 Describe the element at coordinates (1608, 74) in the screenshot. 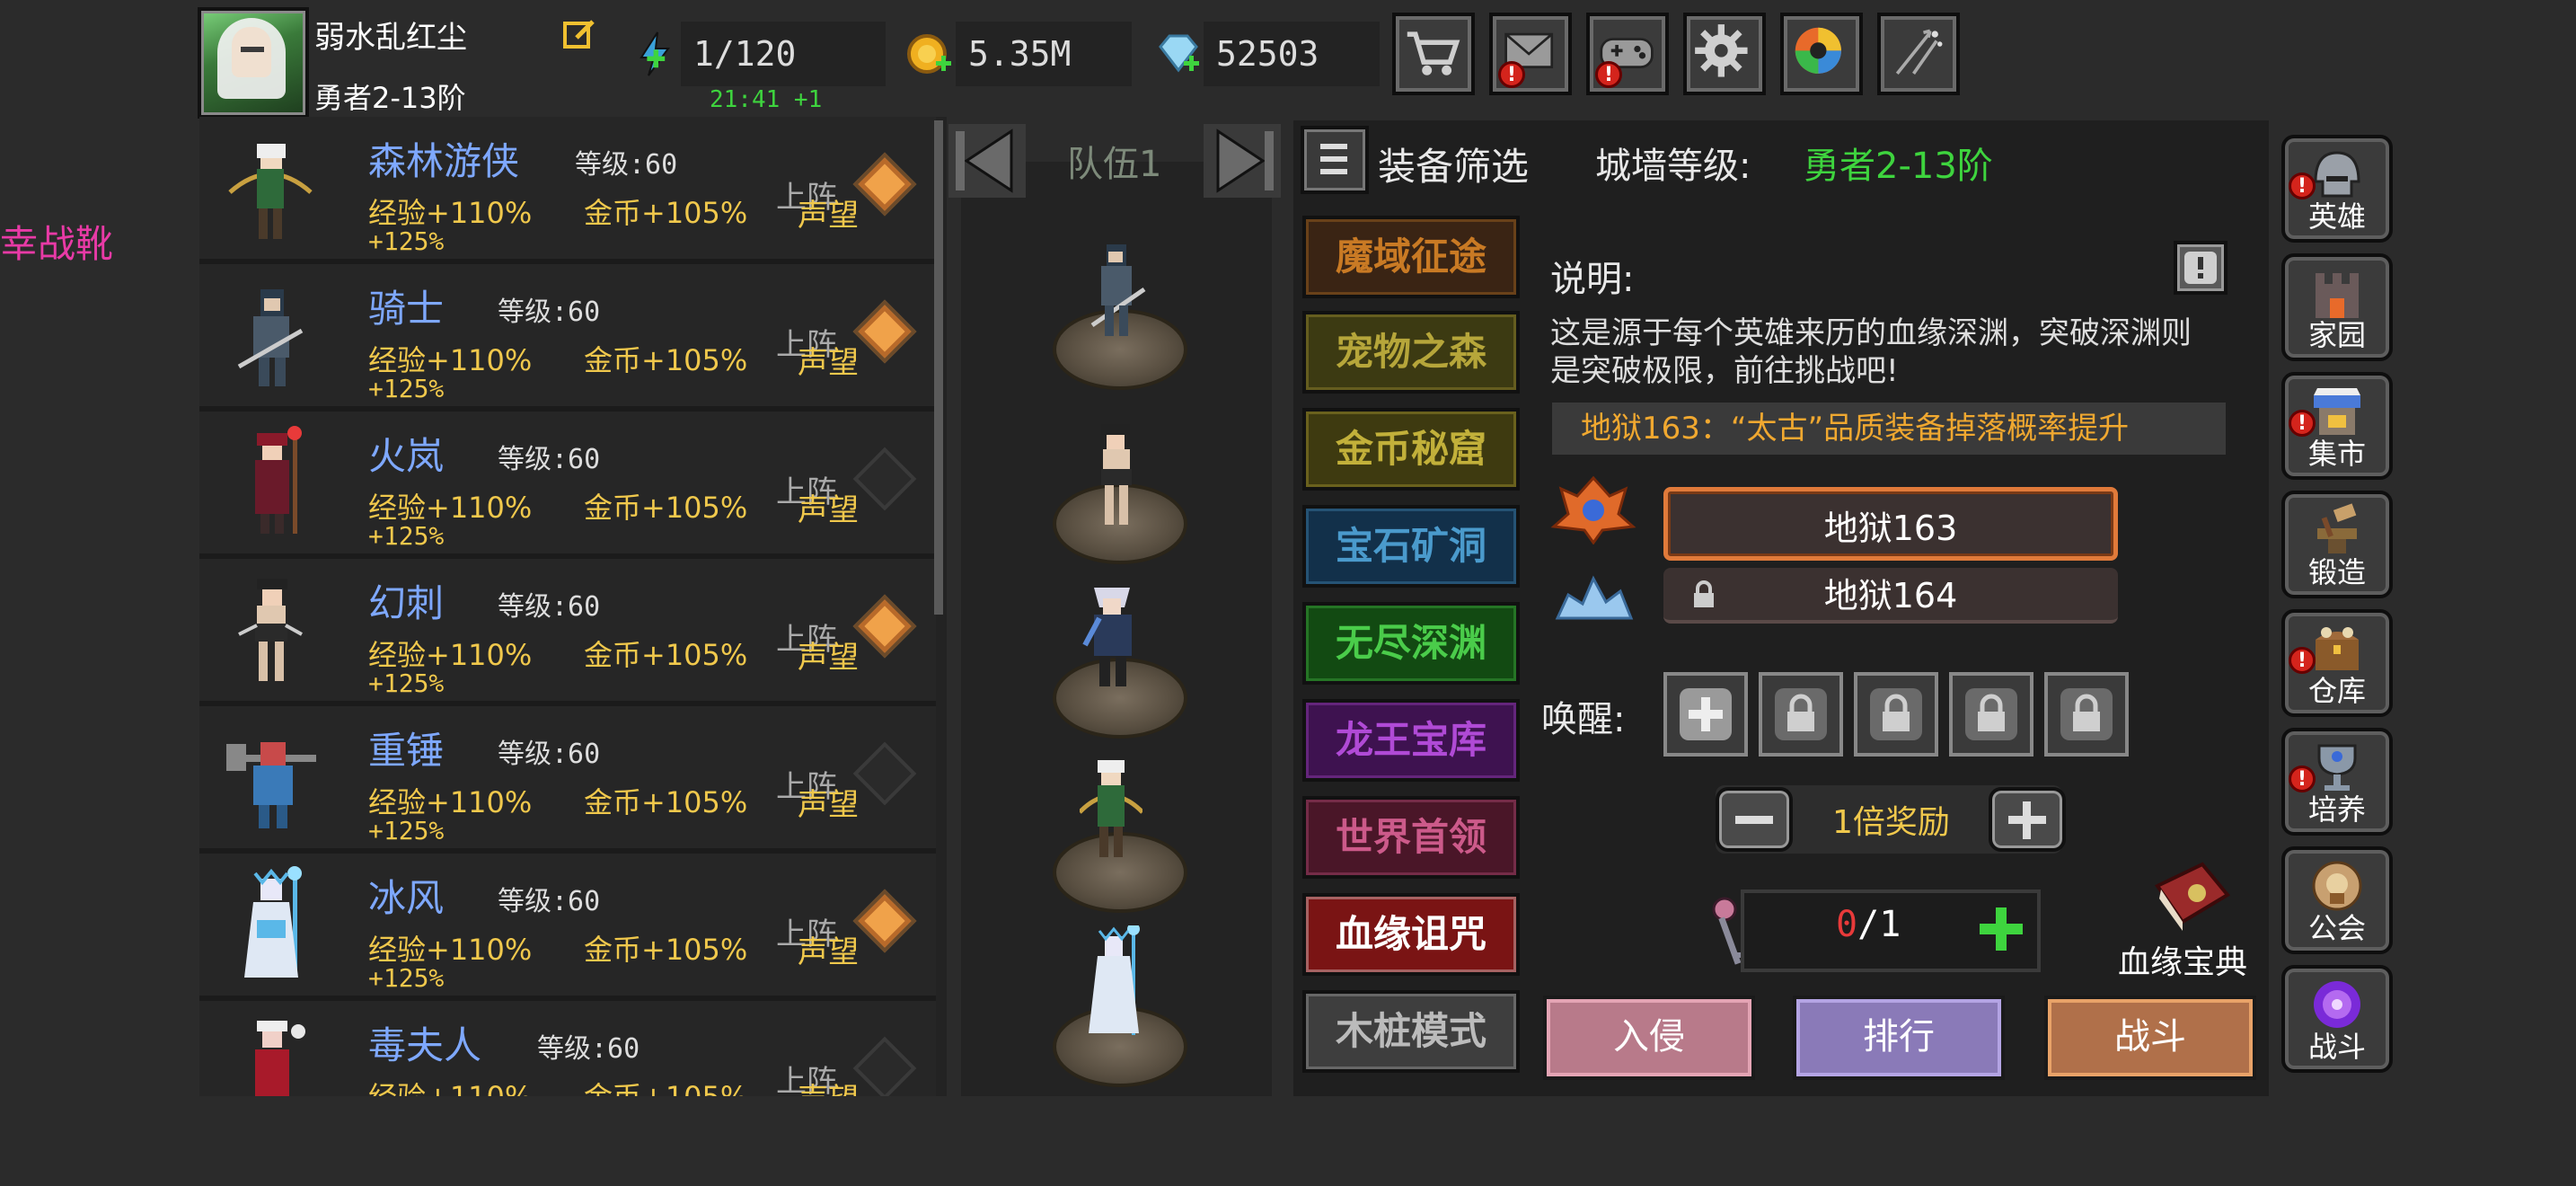

I see `gamepad-alert-icon: !` at that location.